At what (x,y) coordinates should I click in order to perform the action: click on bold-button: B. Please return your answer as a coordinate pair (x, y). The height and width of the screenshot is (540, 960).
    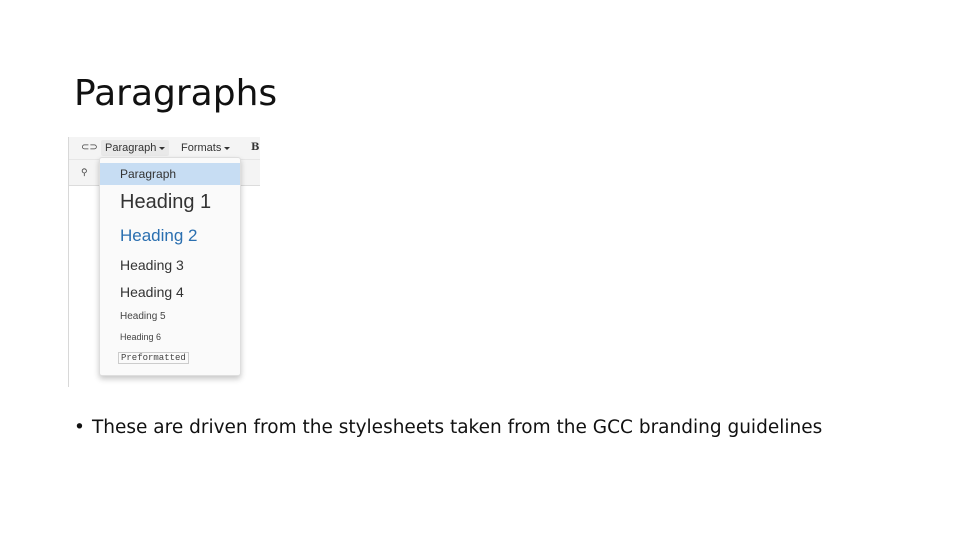
    Looking at the image, I should click on (255, 148).